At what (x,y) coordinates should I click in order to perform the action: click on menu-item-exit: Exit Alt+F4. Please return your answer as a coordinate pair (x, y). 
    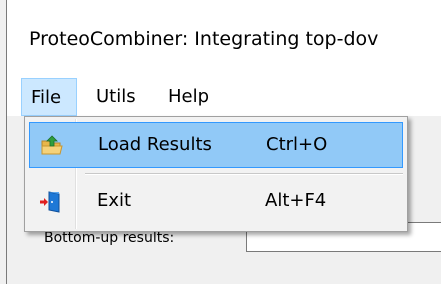
    Looking at the image, I should click on (216, 202).